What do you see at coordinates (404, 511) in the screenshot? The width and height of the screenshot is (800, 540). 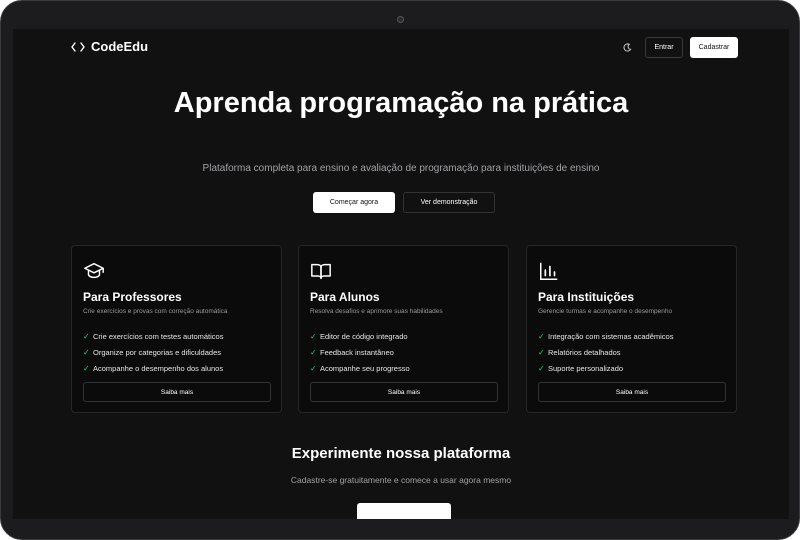 I see `try-section-button` at bounding box center [404, 511].